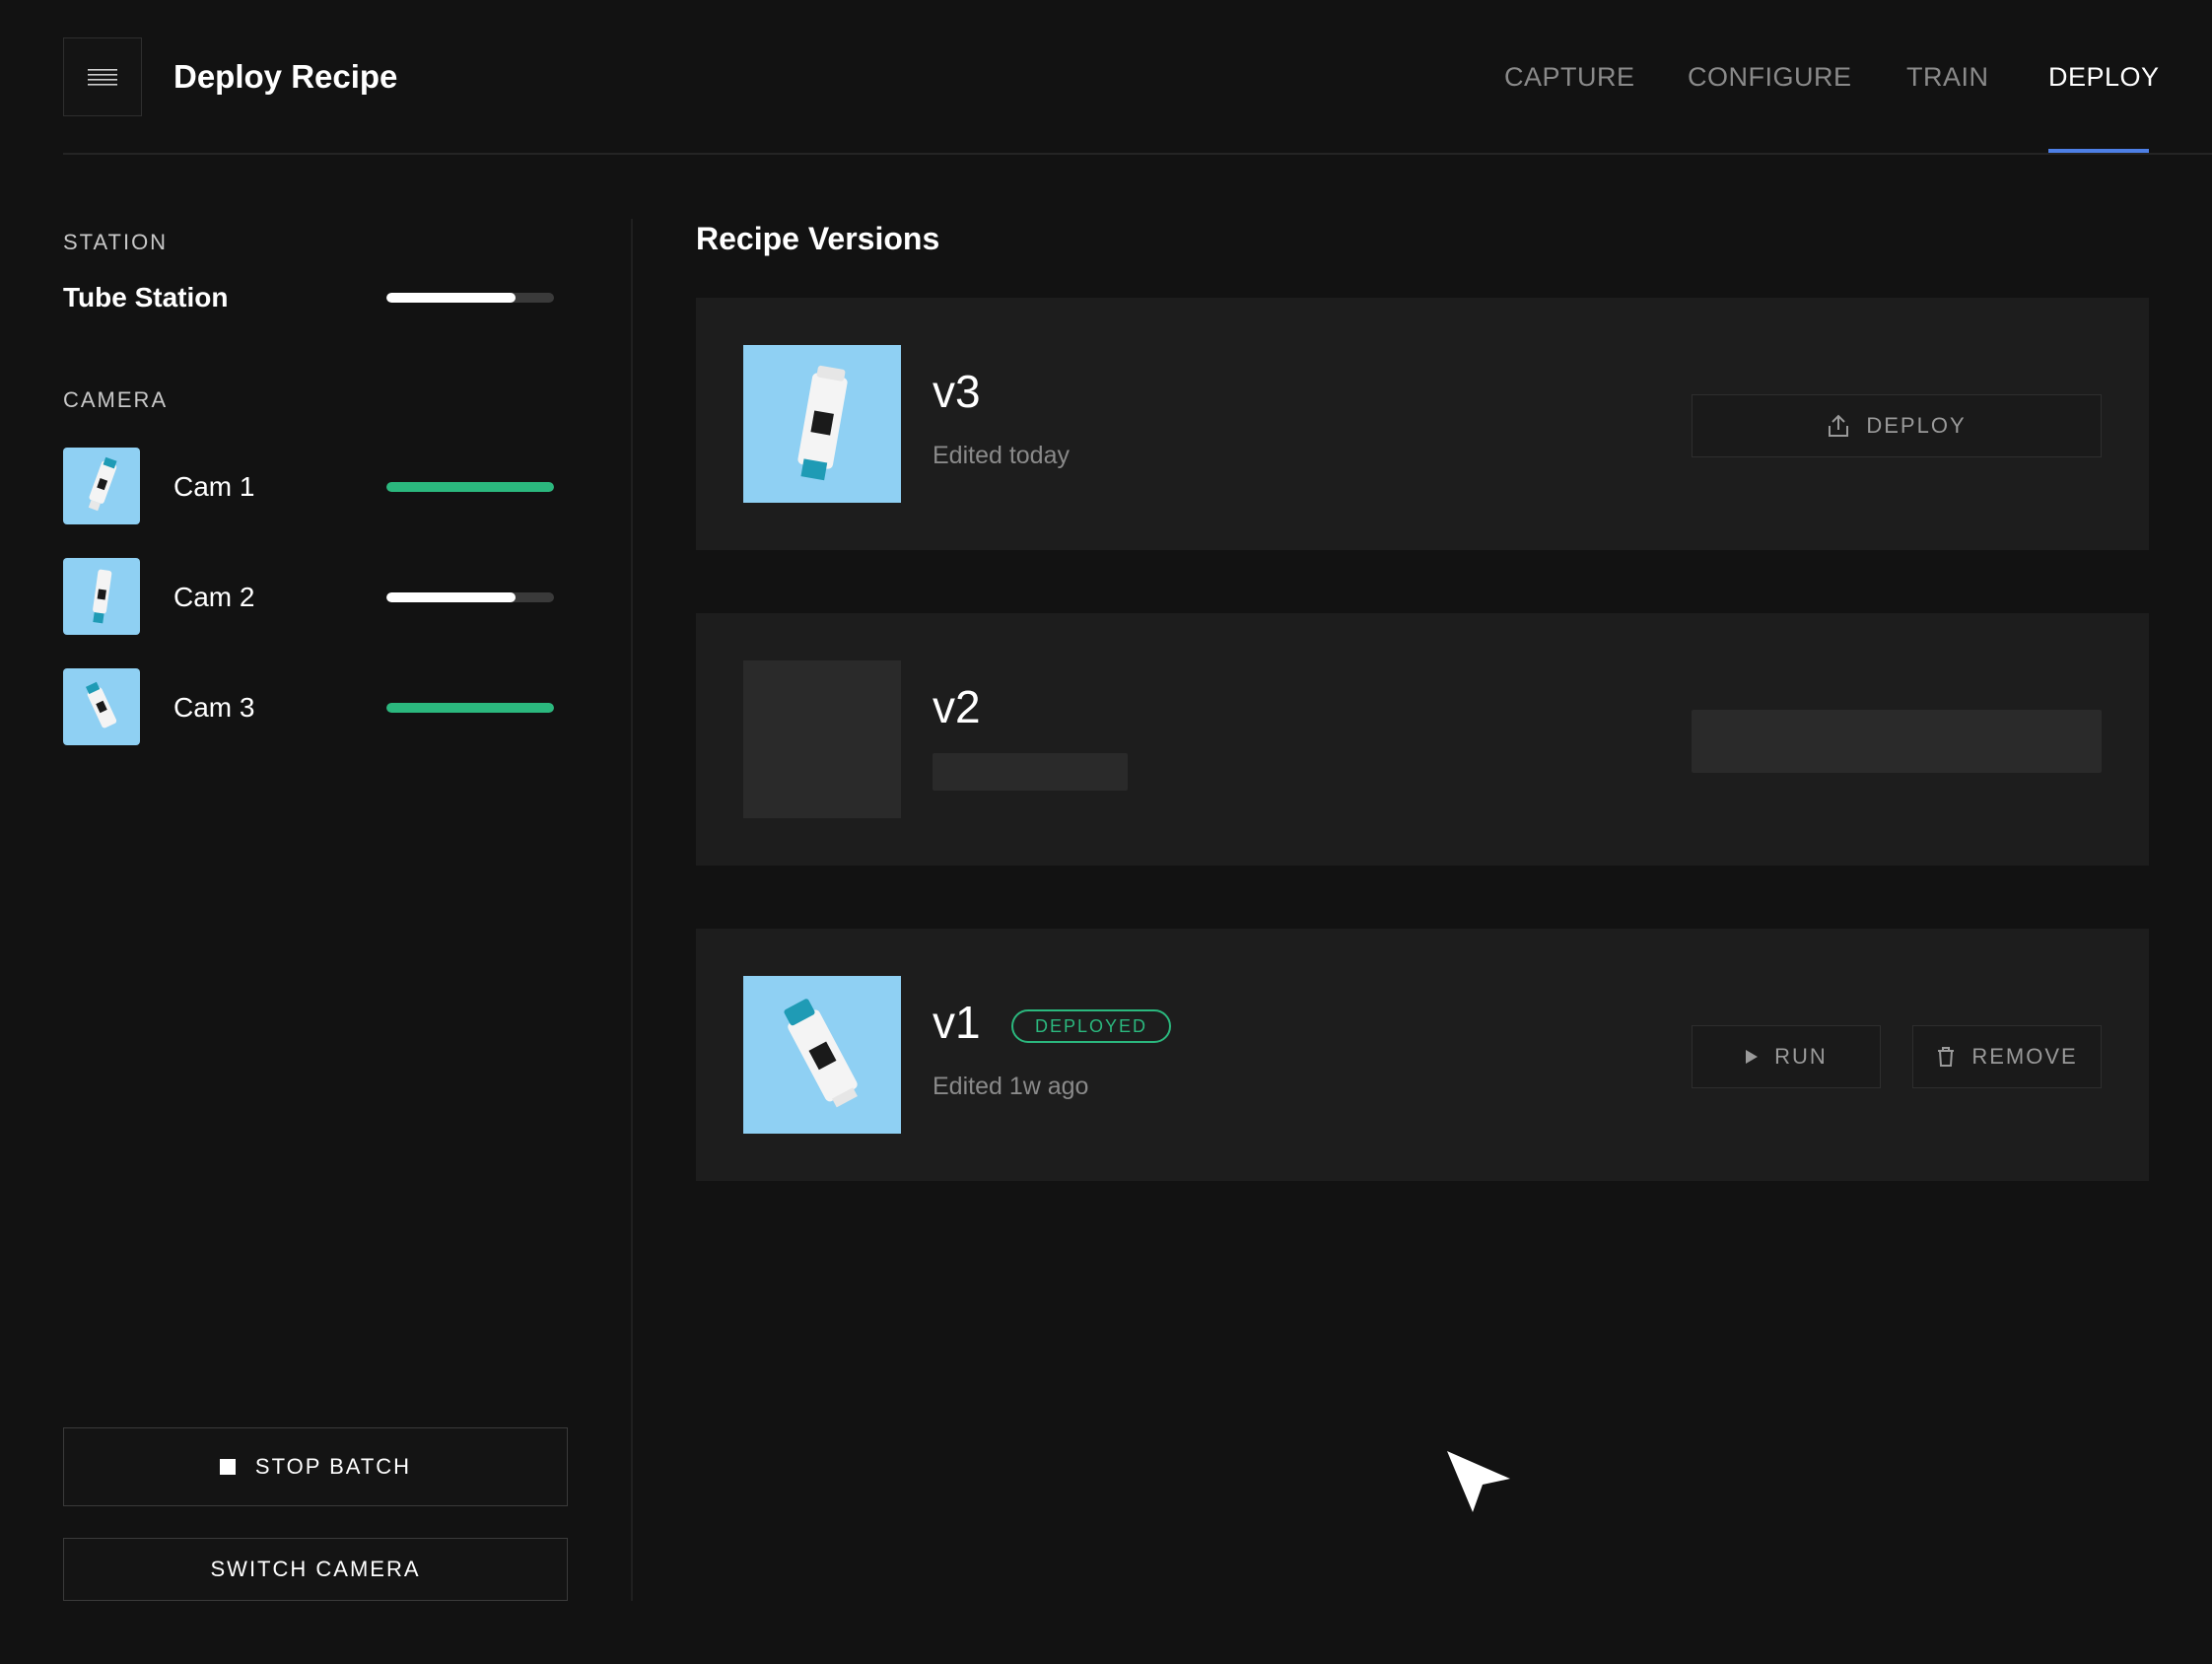 This screenshot has width=2212, height=1664. I want to click on run-button: RUN, so click(1787, 1056).